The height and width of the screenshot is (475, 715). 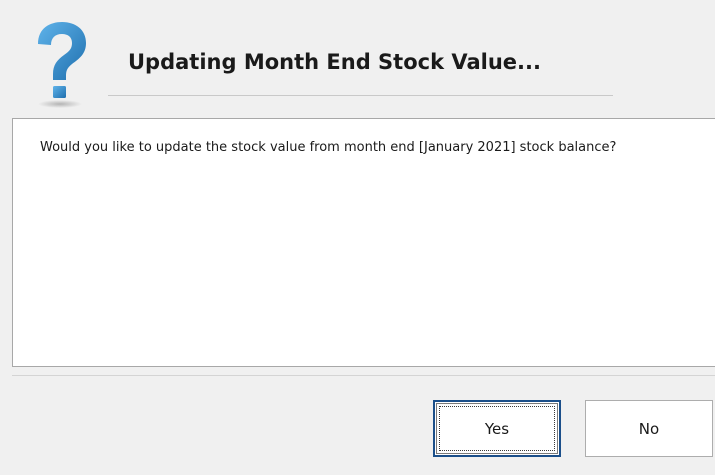 I want to click on yes-button: Yes, so click(x=497, y=428).